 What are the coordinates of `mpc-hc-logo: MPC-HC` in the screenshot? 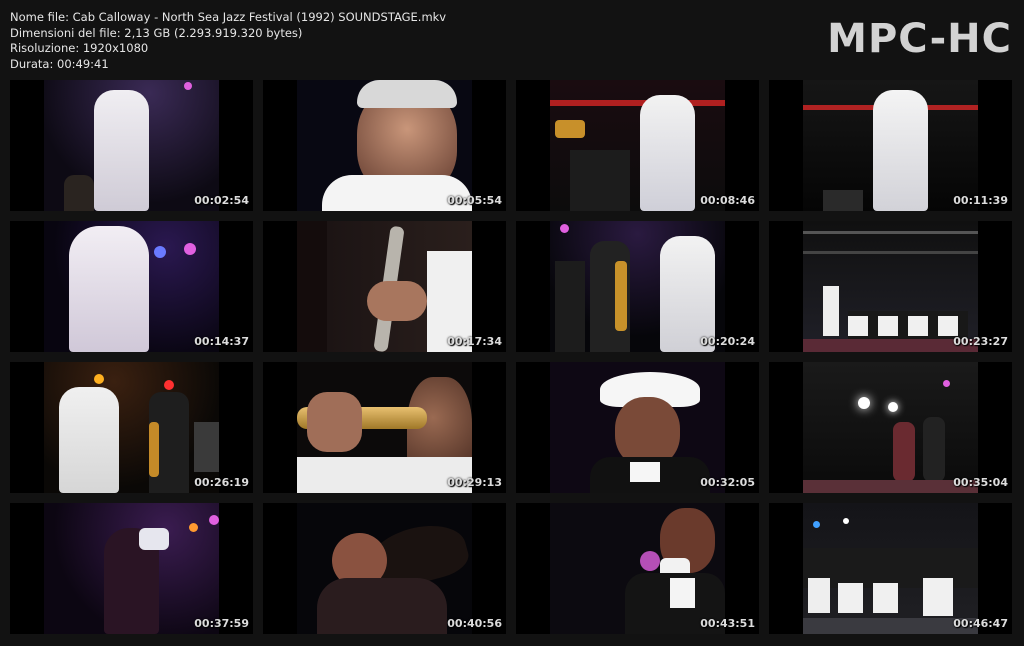 It's located at (919, 39).